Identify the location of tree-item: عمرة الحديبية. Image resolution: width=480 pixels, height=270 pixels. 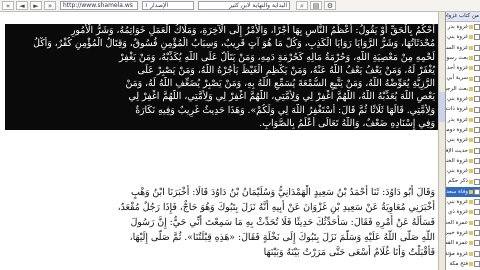
(463, 223).